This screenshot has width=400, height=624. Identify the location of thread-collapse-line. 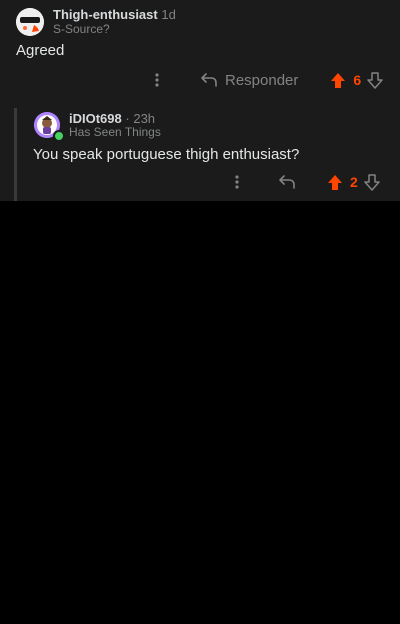
(15, 154).